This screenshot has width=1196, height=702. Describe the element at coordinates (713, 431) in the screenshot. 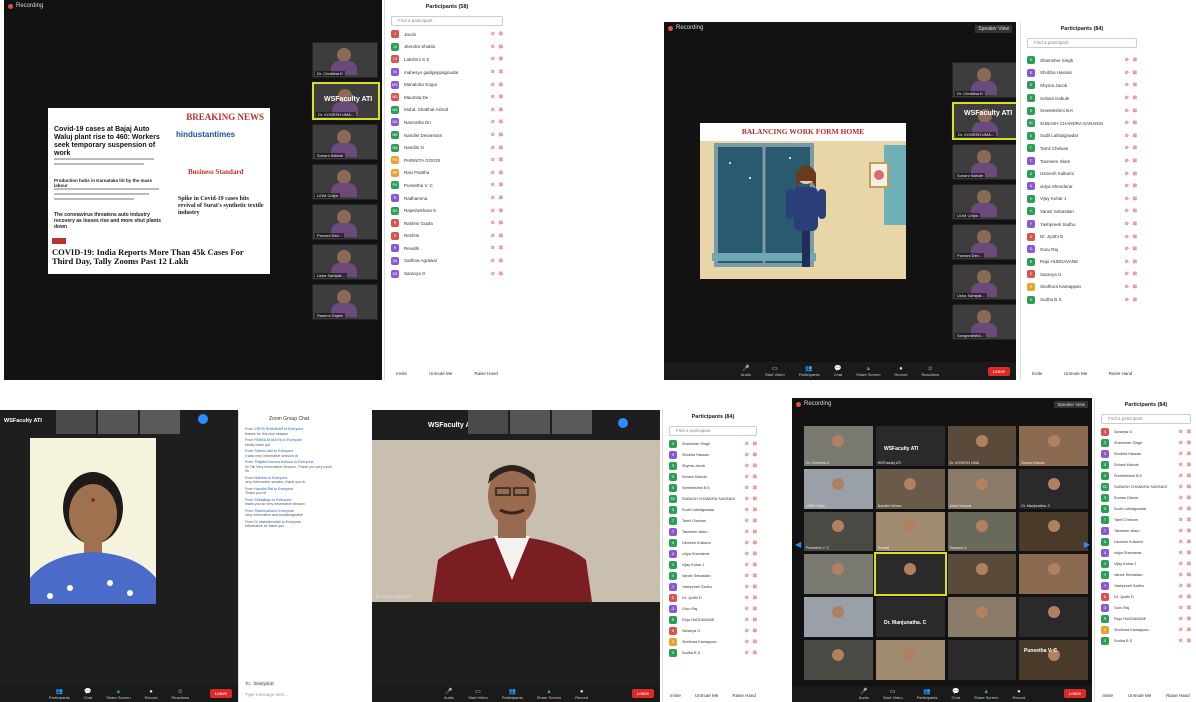

I see `find-participant-input: Find a participant` at that location.